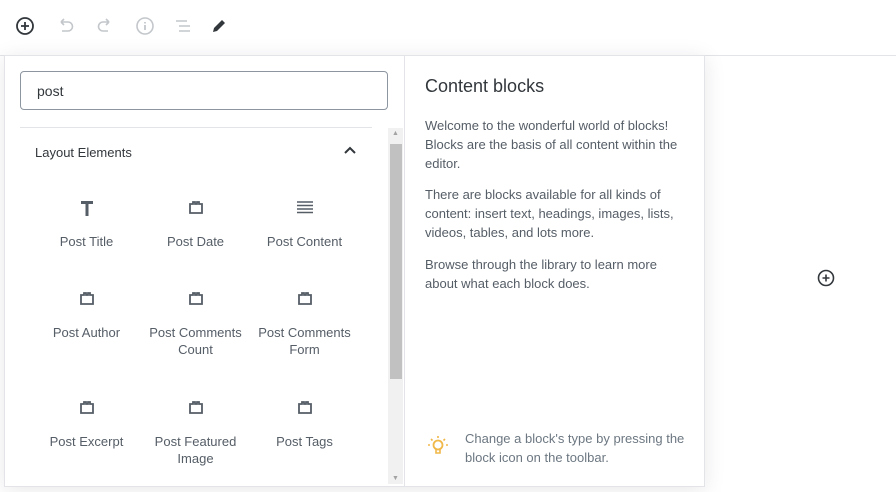 The width and height of the screenshot is (896, 492). What do you see at coordinates (304, 322) in the screenshot?
I see `block-item: Post Comments Form` at bounding box center [304, 322].